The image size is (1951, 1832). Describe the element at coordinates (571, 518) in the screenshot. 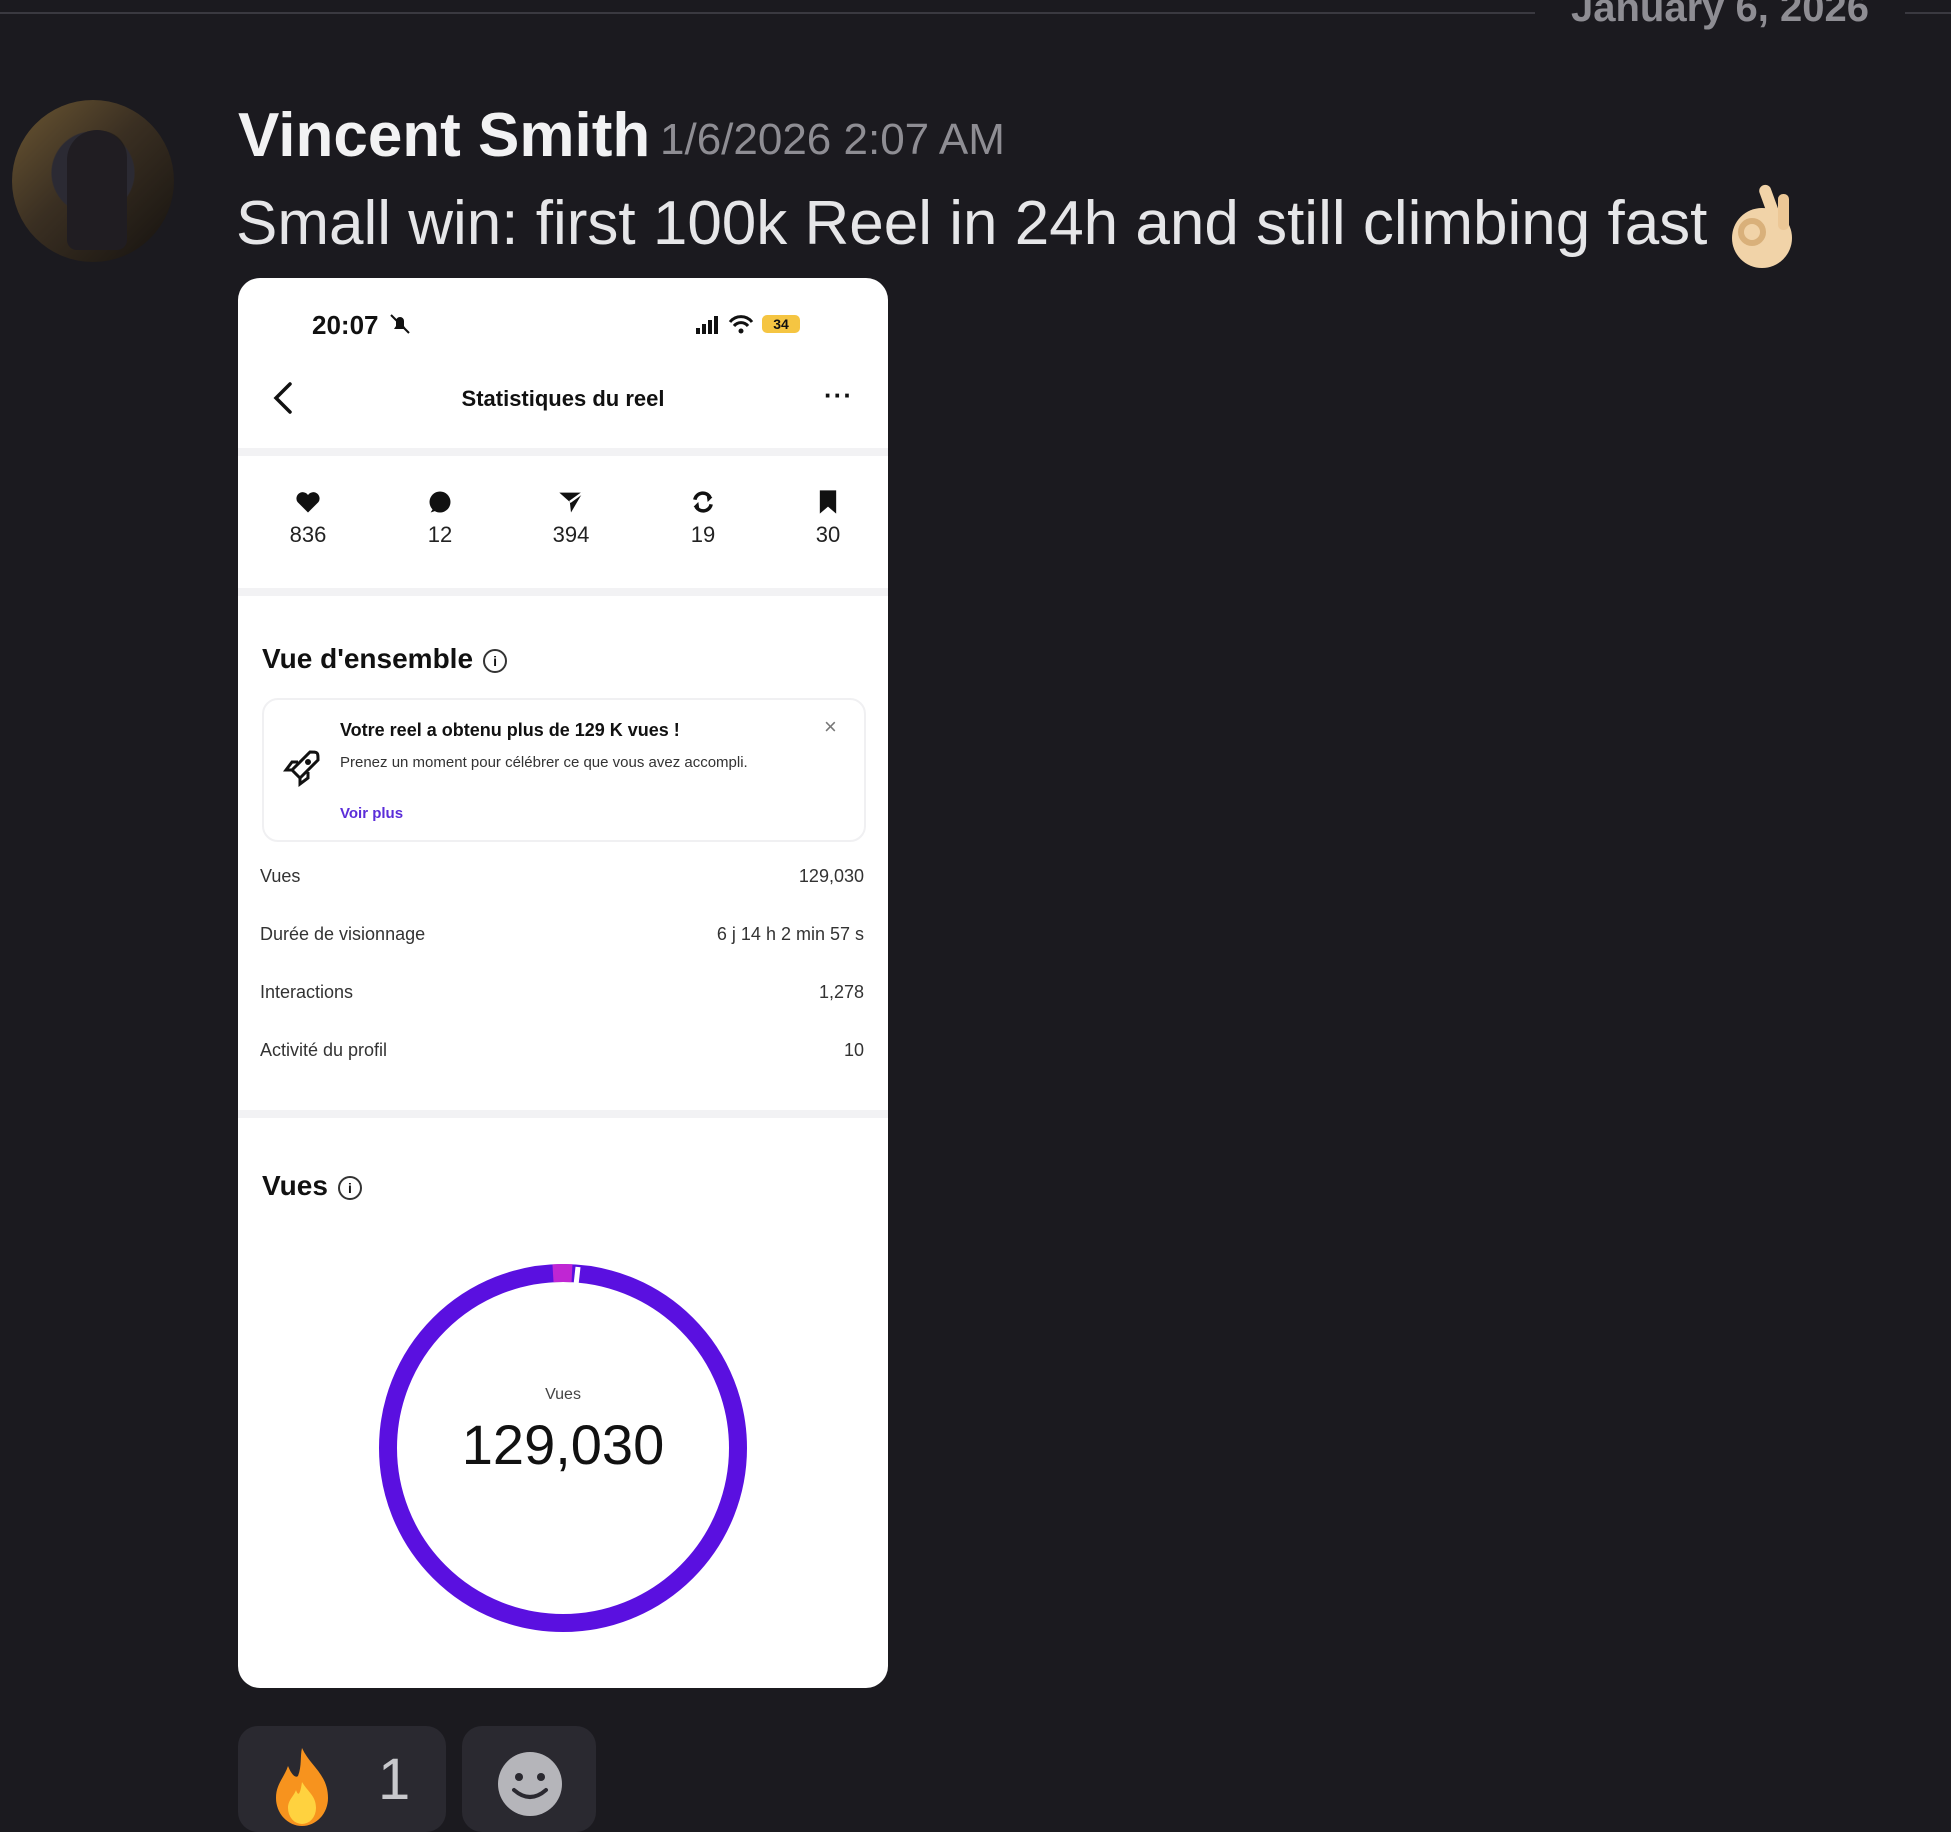

I see `stat-shares: 394` at that location.